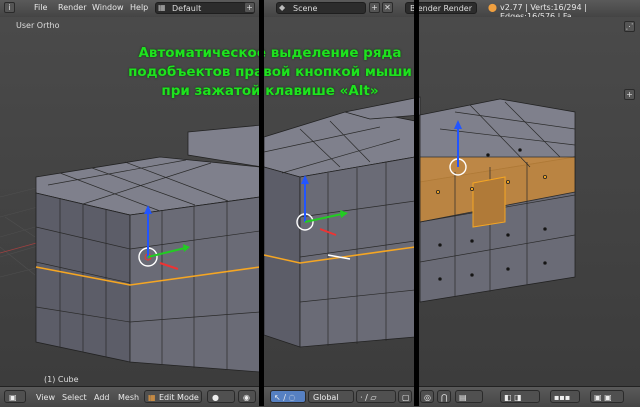  Describe the element at coordinates (61, 379) in the screenshot. I see `object-label: (1) Cube` at that location.